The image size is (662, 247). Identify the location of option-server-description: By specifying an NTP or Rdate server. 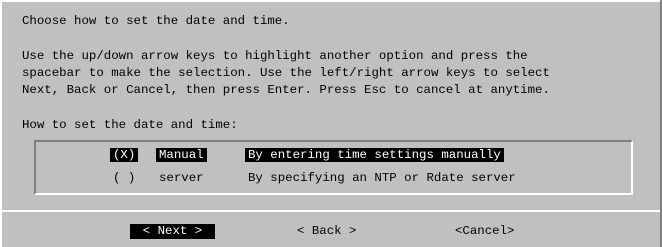
(382, 178).